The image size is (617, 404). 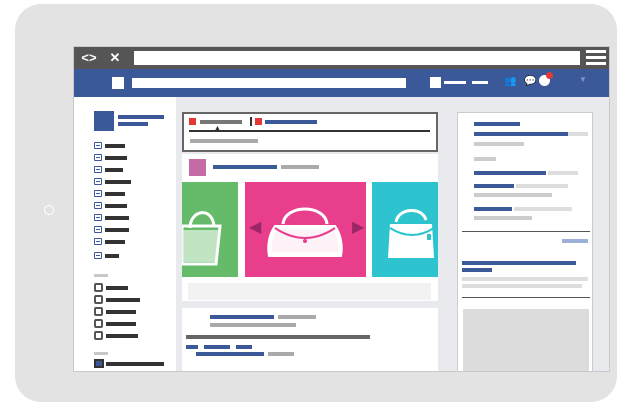 I want to click on tab-pointer-icon: ▲, so click(x=217, y=128).